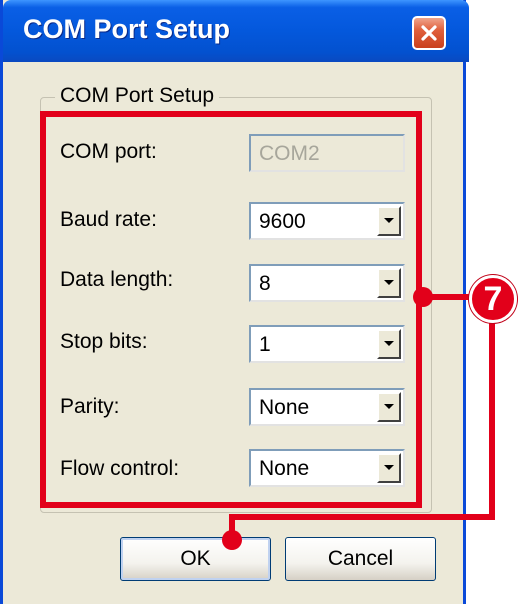 The height and width of the screenshot is (604, 519). I want to click on cancel-button-label: Cancel, so click(360, 558).